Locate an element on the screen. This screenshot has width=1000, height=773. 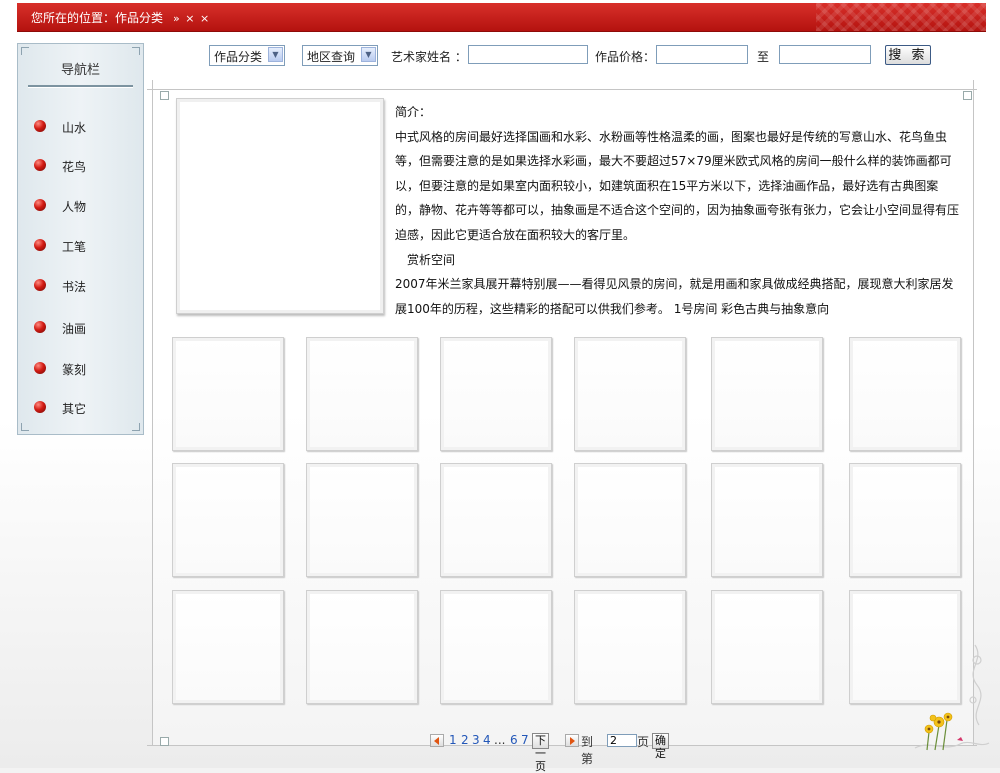
category-select-value: 作品分类 is located at coordinates (238, 57).